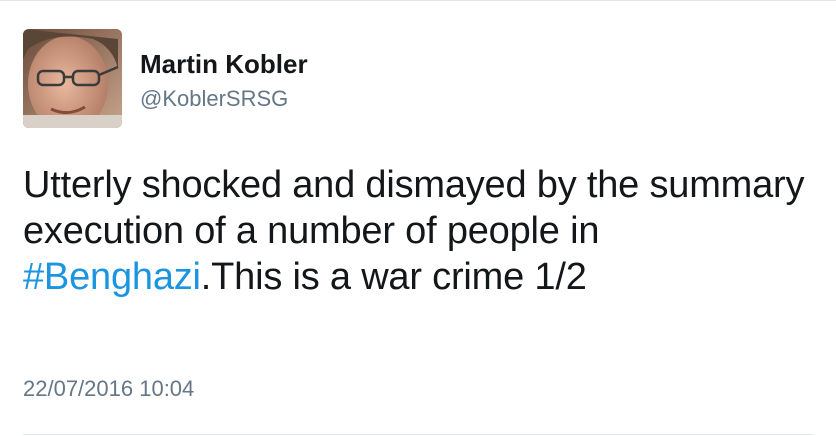 This screenshot has width=836, height=436. I want to click on avatar, so click(72, 78).